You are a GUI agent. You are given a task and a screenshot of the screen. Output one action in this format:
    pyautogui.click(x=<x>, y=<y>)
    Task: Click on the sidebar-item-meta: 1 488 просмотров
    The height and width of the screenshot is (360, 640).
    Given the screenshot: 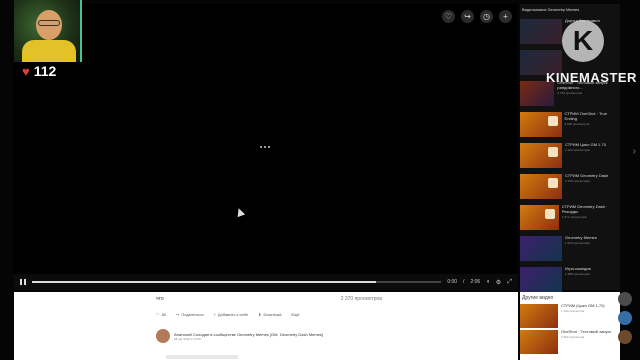 What is the action you would take?
    pyautogui.click(x=577, y=273)
    